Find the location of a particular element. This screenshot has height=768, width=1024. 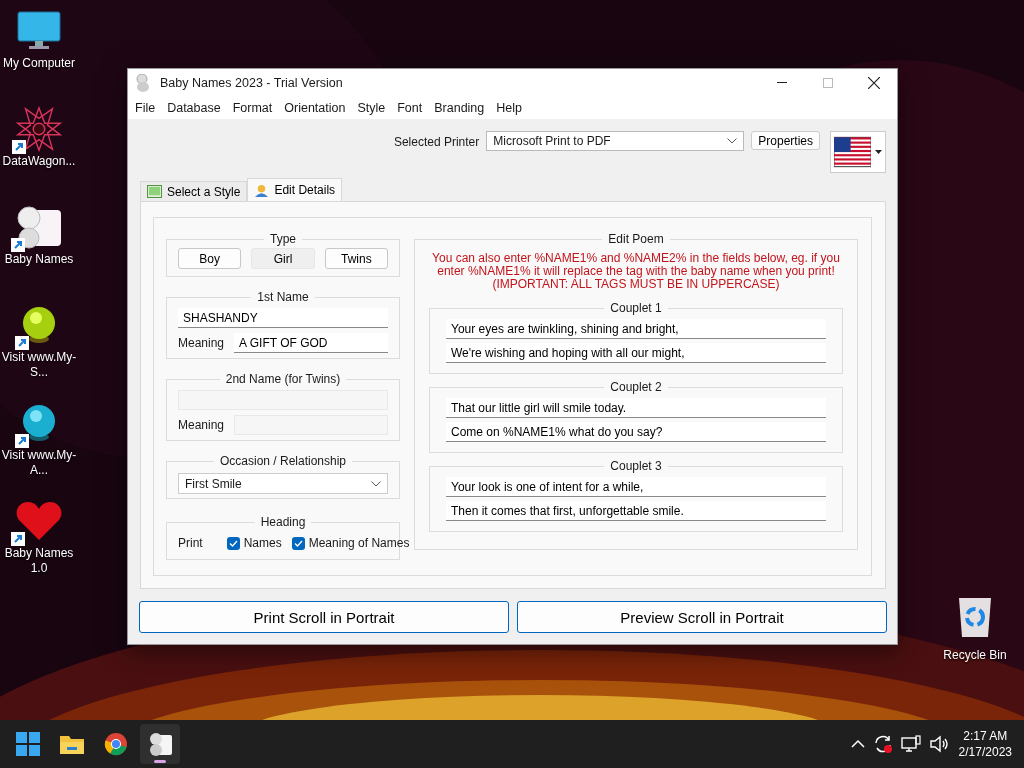

desktop-icon-label: My Computer is located at coordinates (39, 63).